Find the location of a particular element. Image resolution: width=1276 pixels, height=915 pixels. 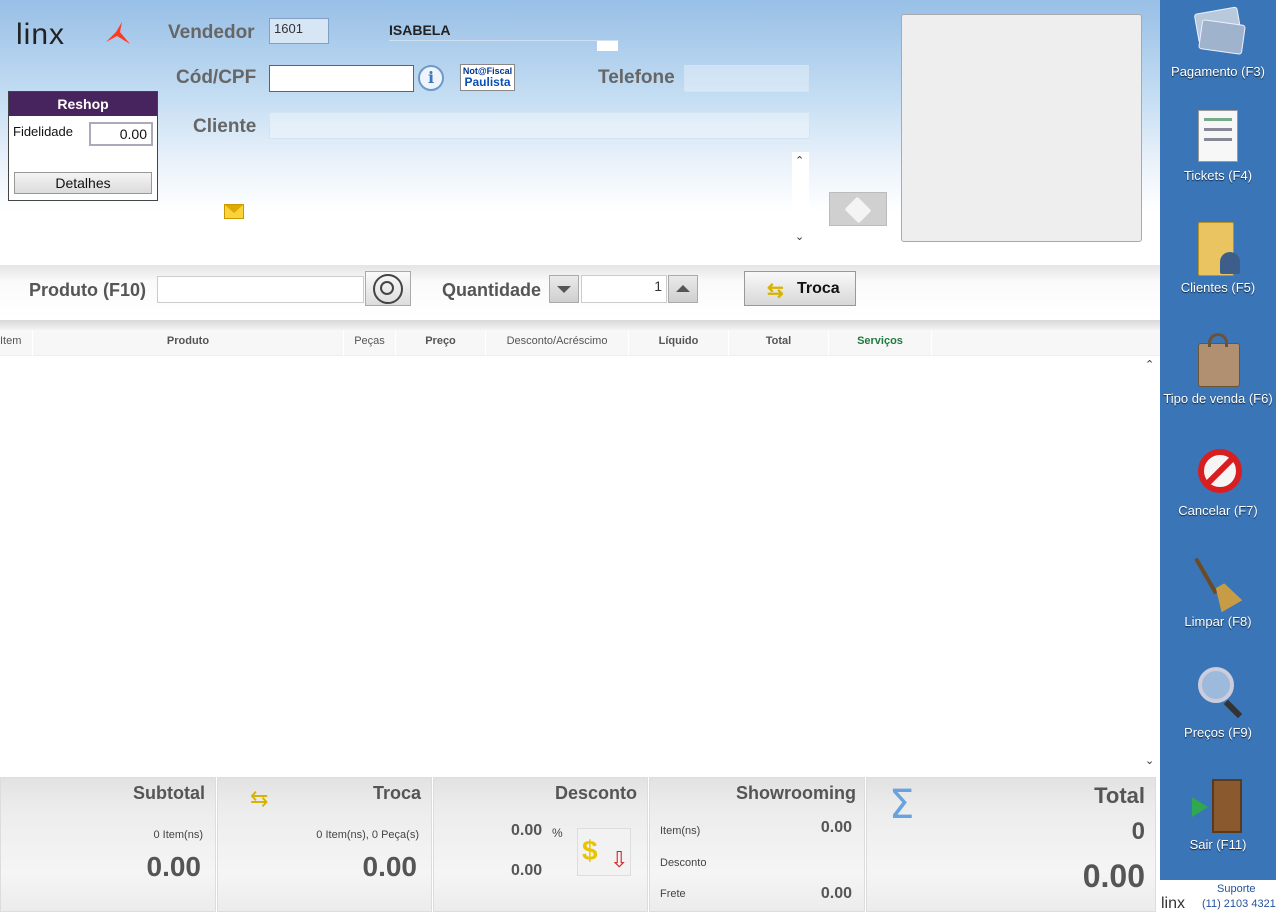

linx-logo: linx is located at coordinates (73, 35).